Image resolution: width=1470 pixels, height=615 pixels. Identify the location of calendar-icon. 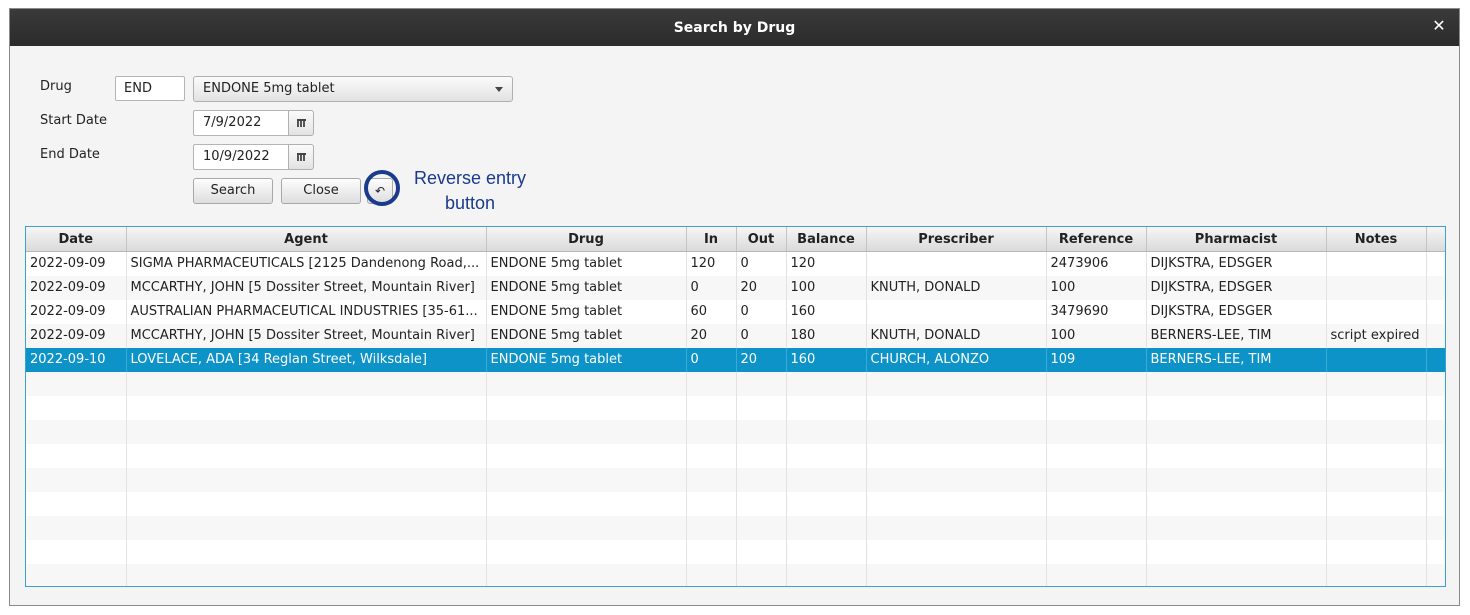
(301, 157).